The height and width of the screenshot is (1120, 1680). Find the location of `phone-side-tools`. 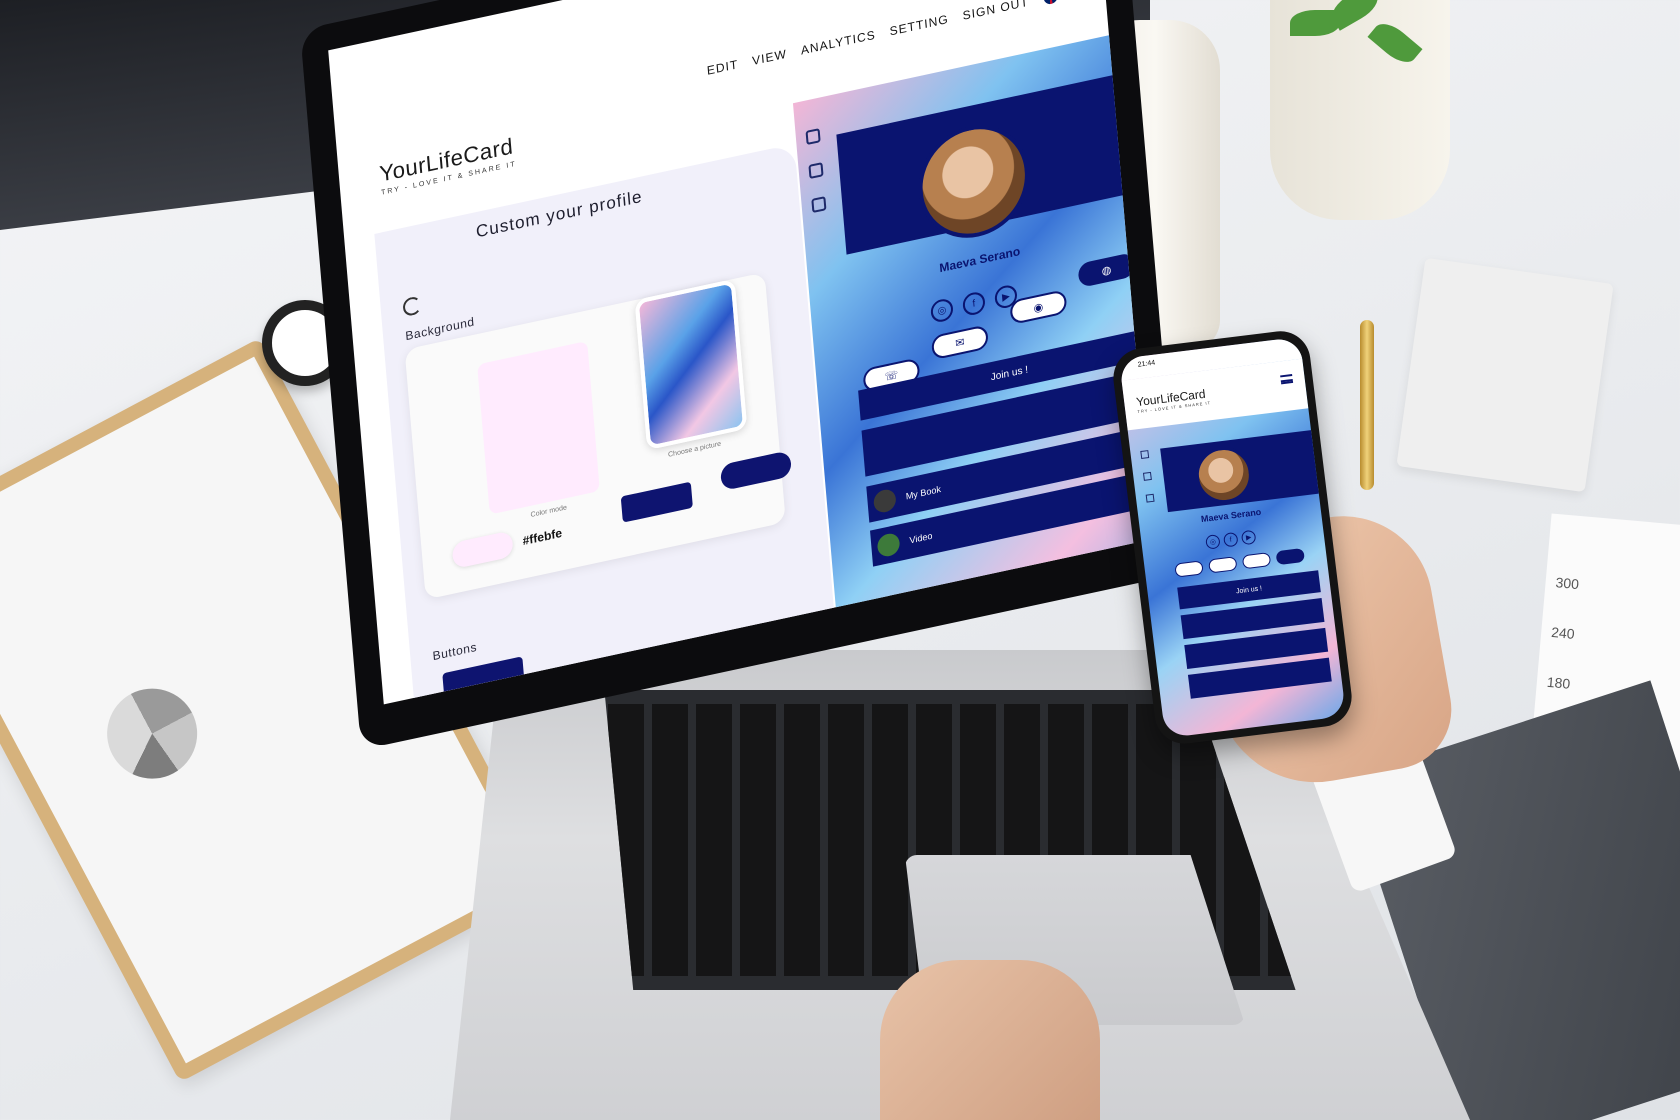

phone-side-tools is located at coordinates (1147, 476).